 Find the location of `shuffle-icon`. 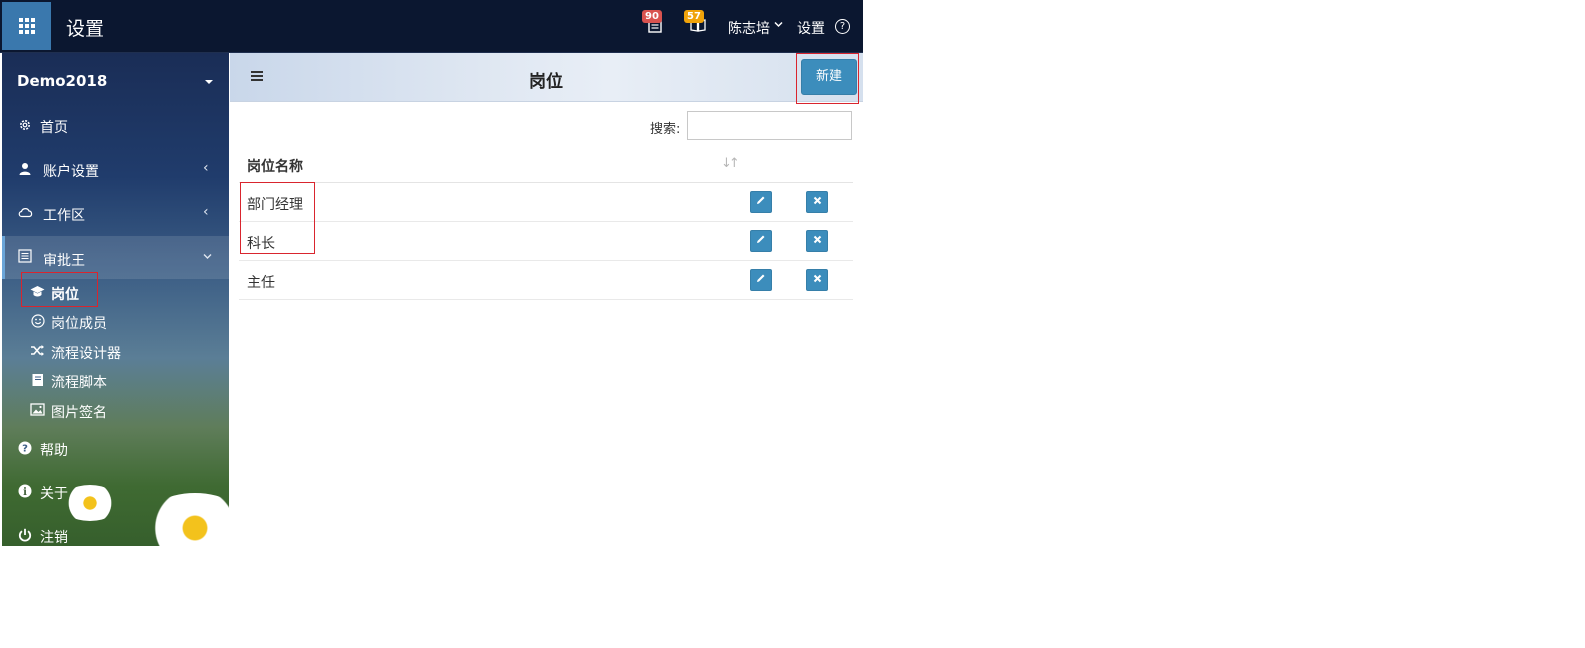

shuffle-icon is located at coordinates (37, 351).